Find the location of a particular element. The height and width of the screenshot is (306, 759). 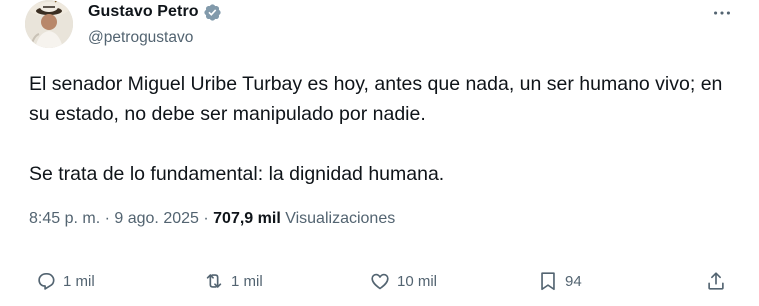

bookmark-count: 94 is located at coordinates (573, 281).